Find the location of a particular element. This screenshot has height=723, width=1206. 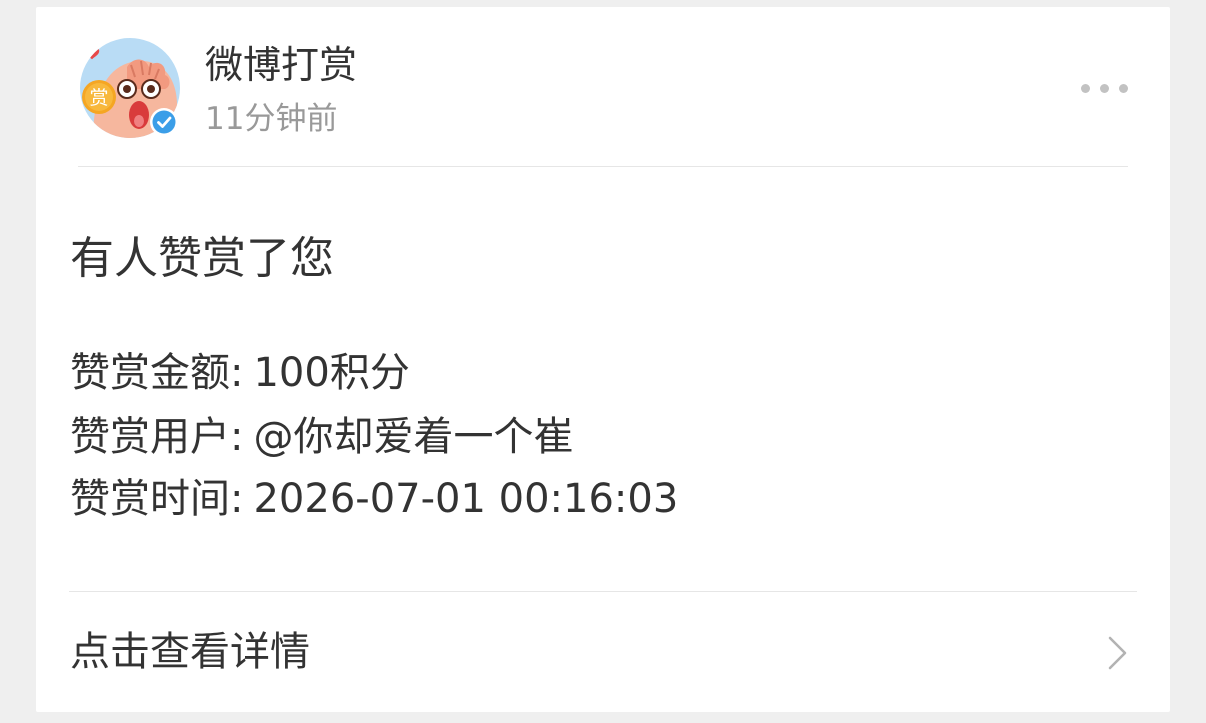

notification-headline: 有人赞赏了您 is located at coordinates (202, 258).